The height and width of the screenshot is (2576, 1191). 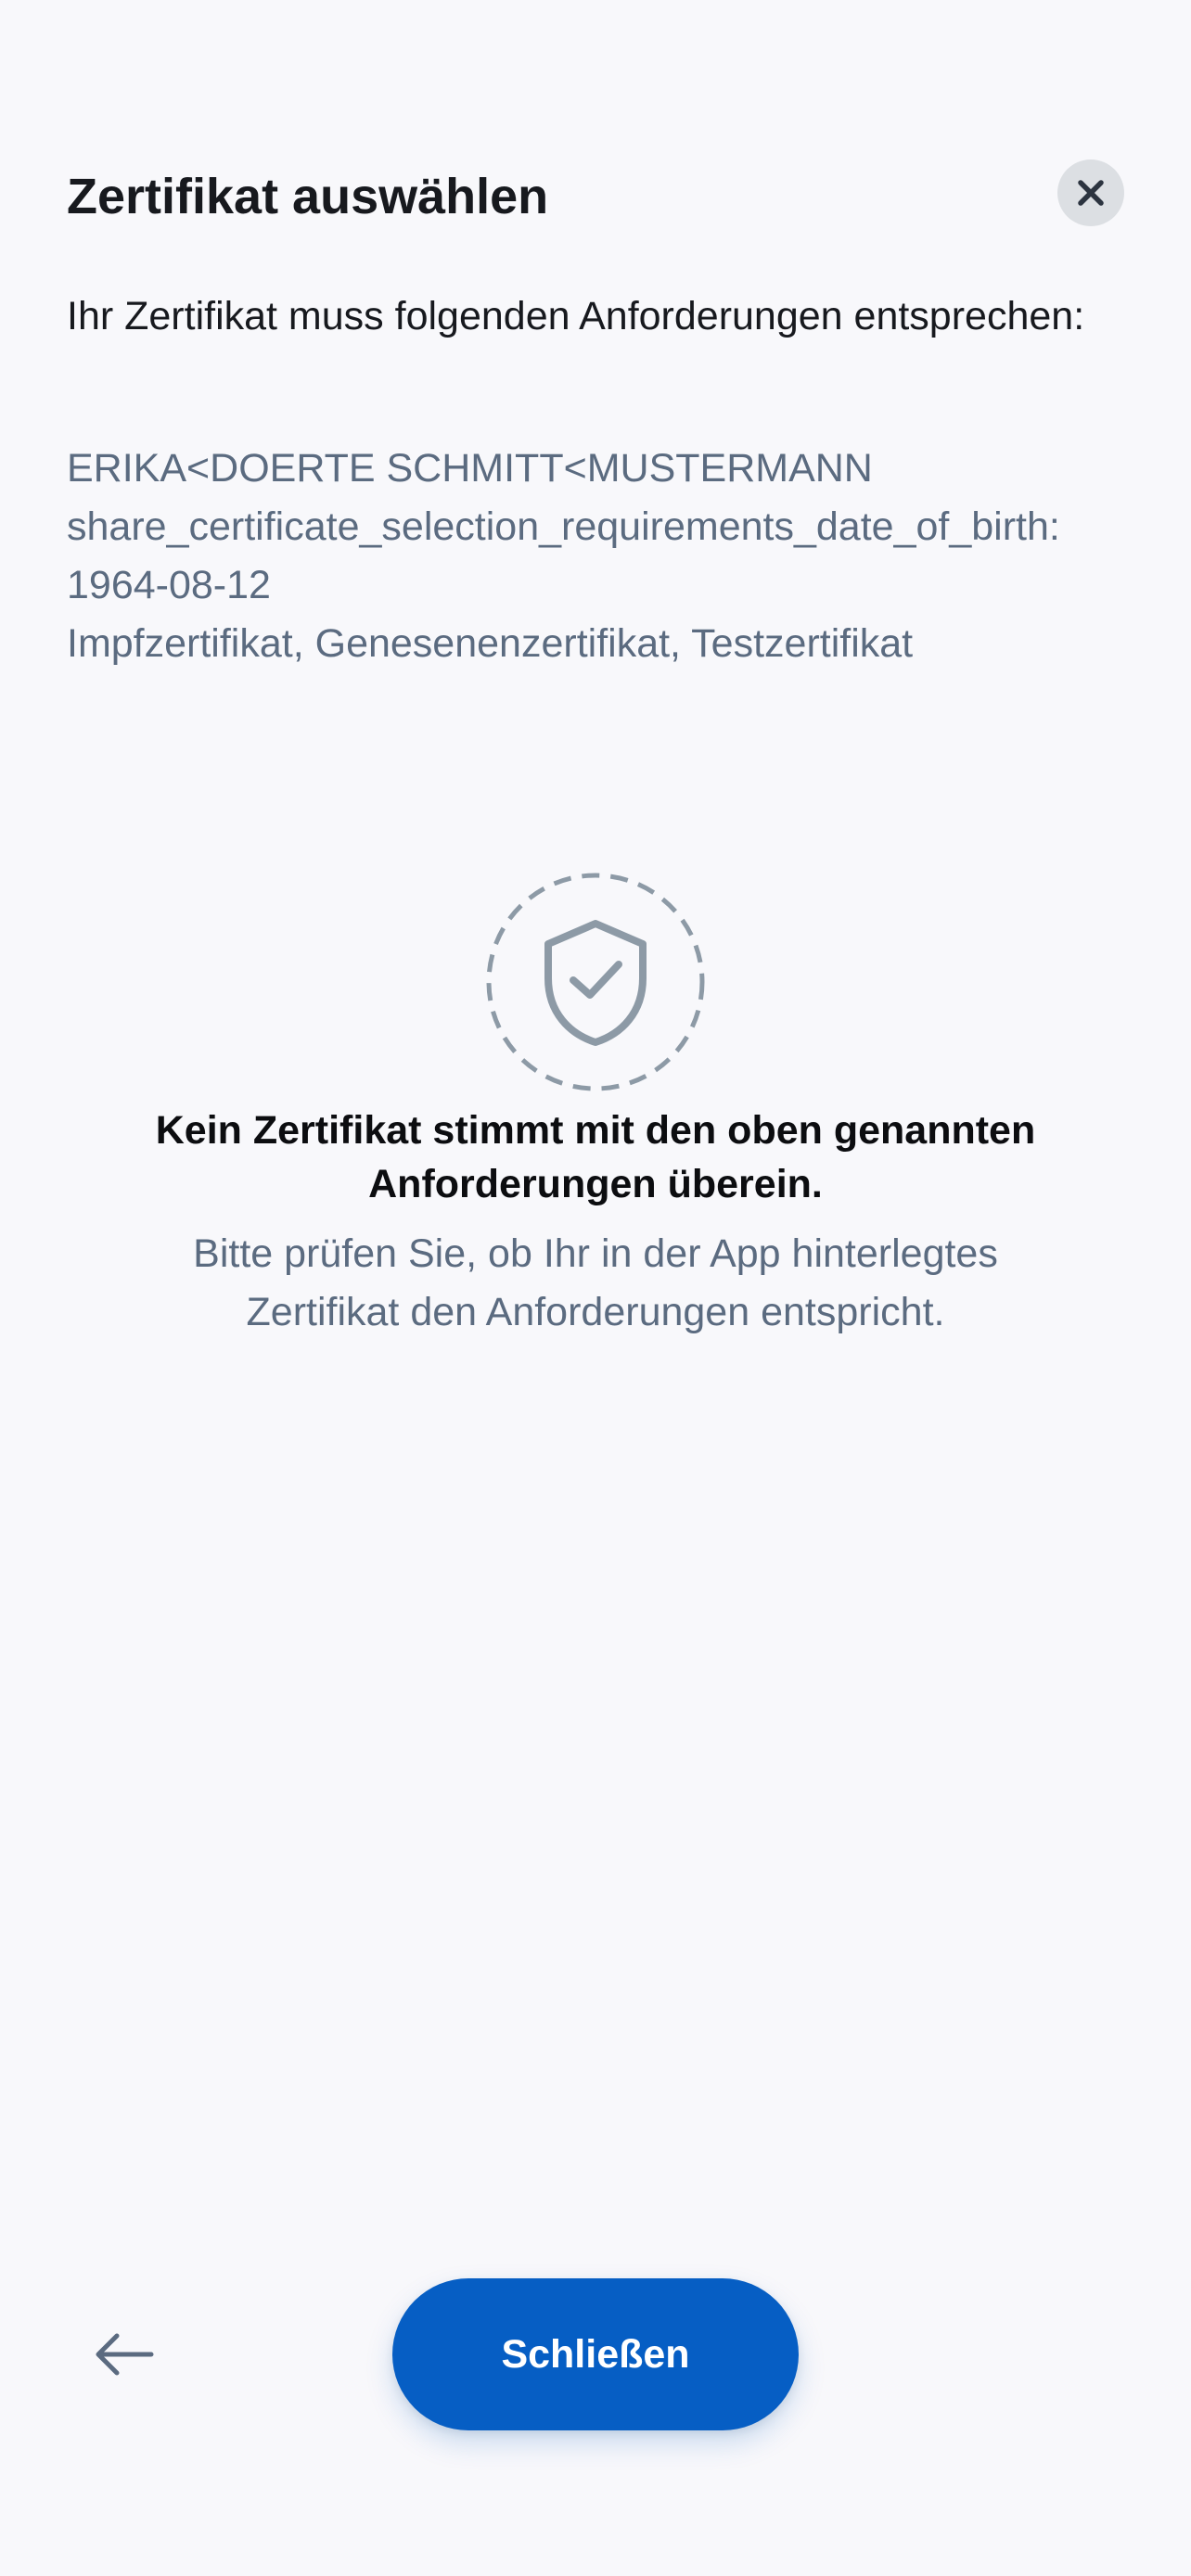 I want to click on back-button, so click(x=123, y=2354).